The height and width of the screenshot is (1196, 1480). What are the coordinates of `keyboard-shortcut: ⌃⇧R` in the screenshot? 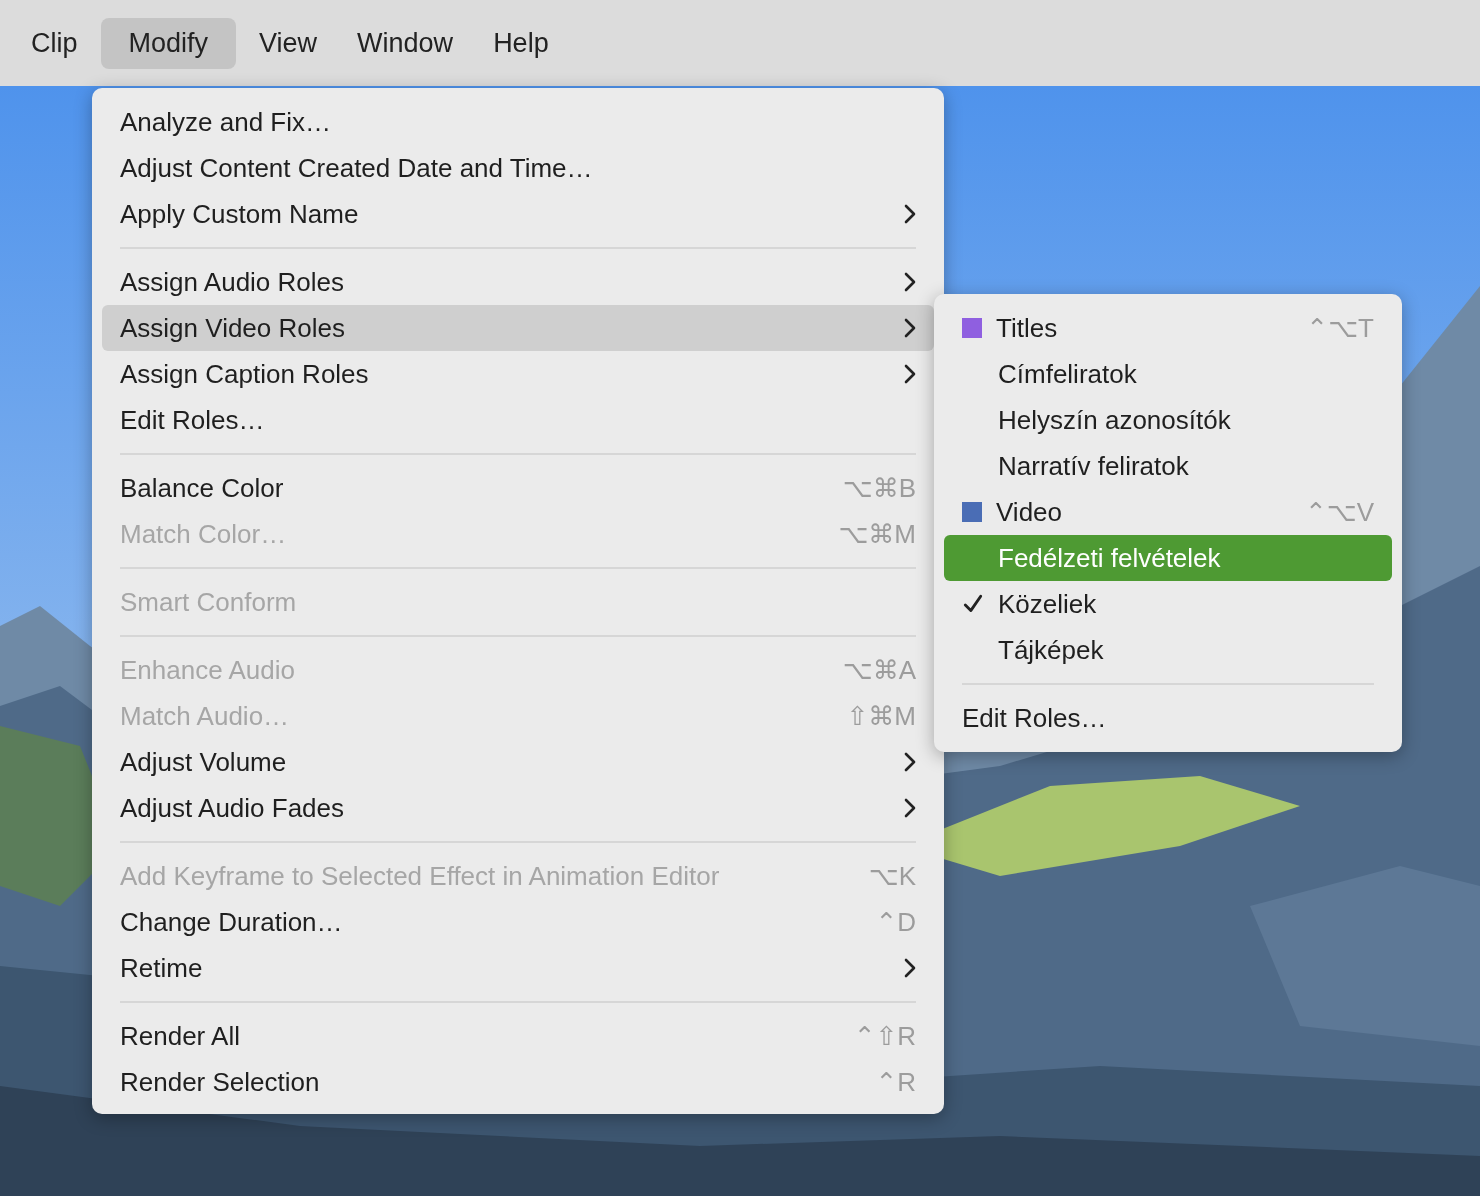 It's located at (884, 1036).